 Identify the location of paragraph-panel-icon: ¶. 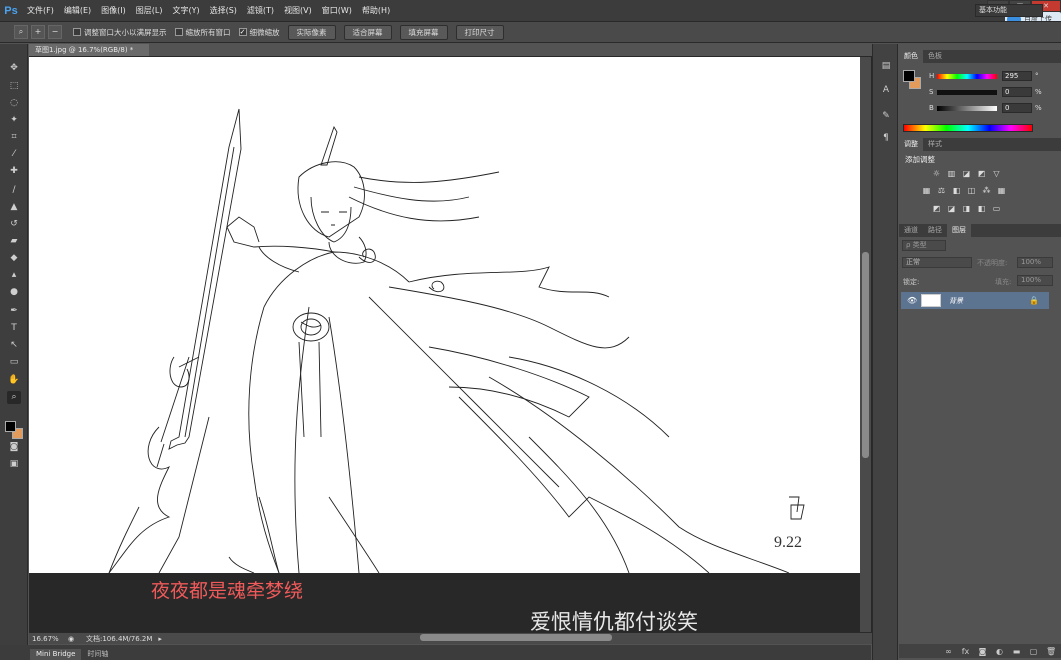
(886, 138).